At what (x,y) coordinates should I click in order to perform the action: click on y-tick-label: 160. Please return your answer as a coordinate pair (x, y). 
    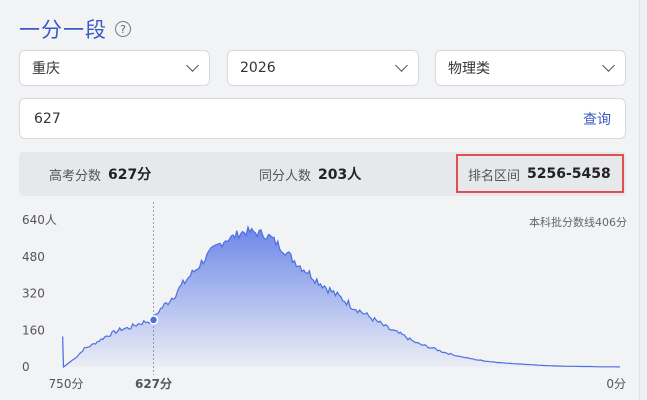
    Looking at the image, I should click on (33, 330).